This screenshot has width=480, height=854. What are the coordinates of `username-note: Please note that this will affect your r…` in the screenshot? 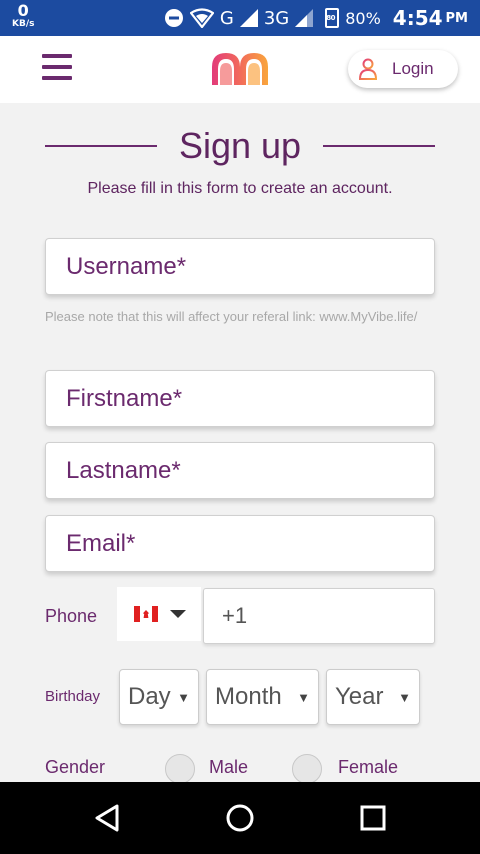 It's located at (231, 316).